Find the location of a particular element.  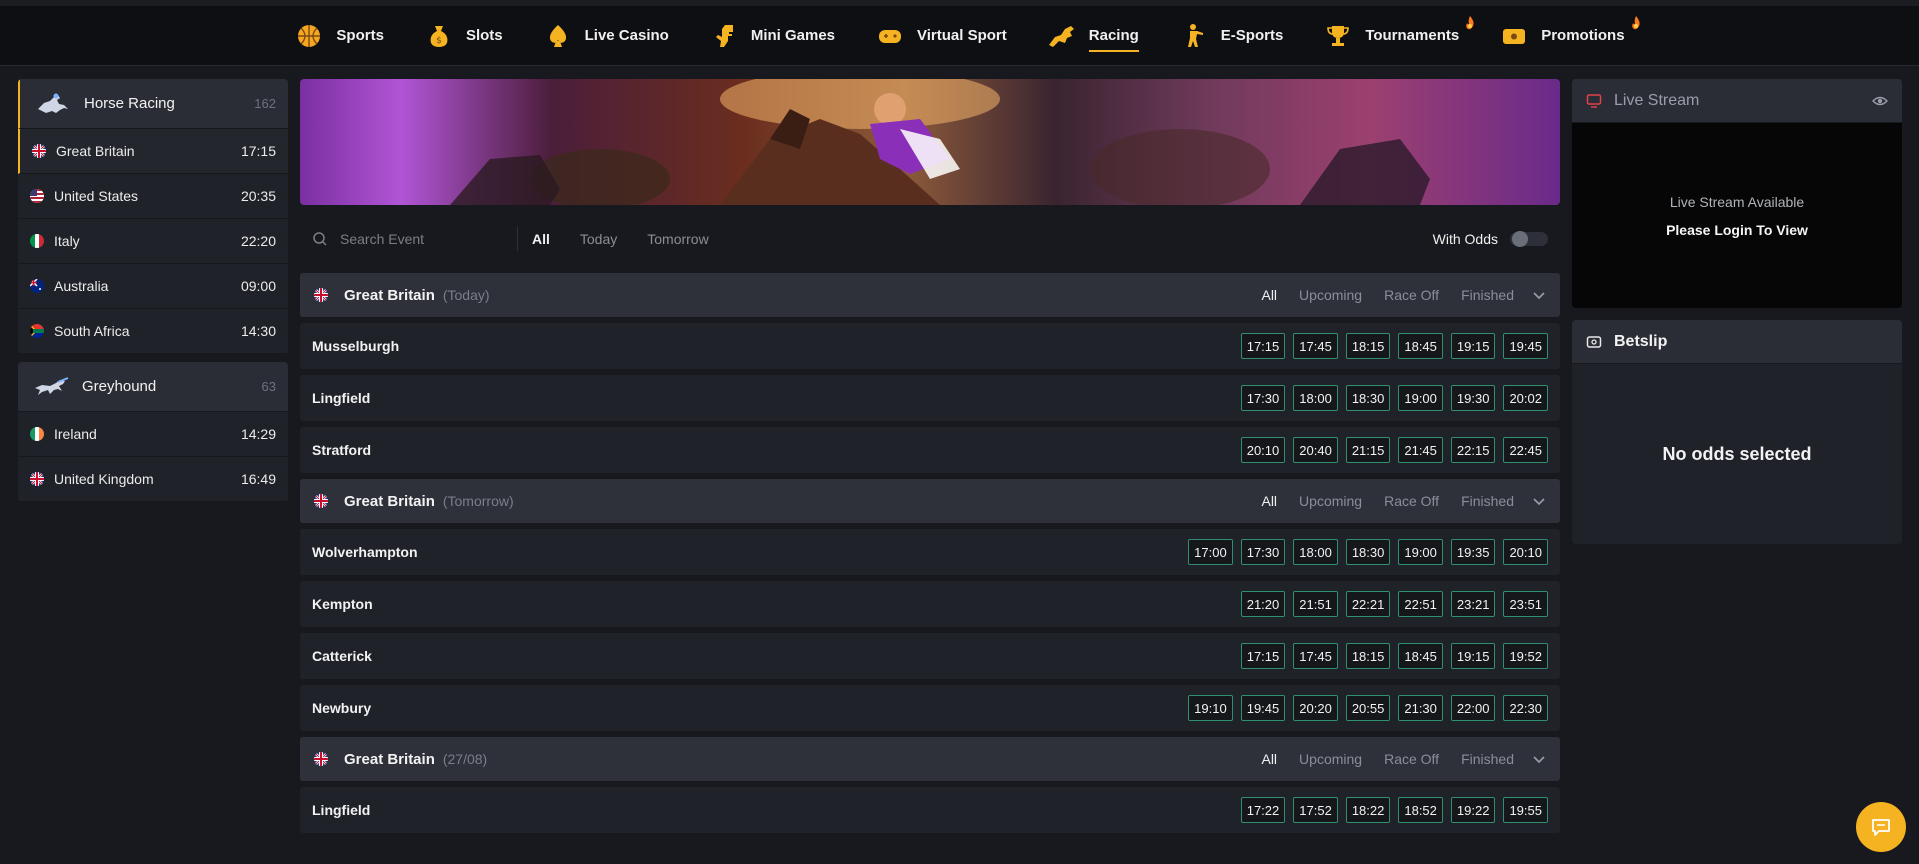

race-time-button: 21:30 is located at coordinates (1420, 708).